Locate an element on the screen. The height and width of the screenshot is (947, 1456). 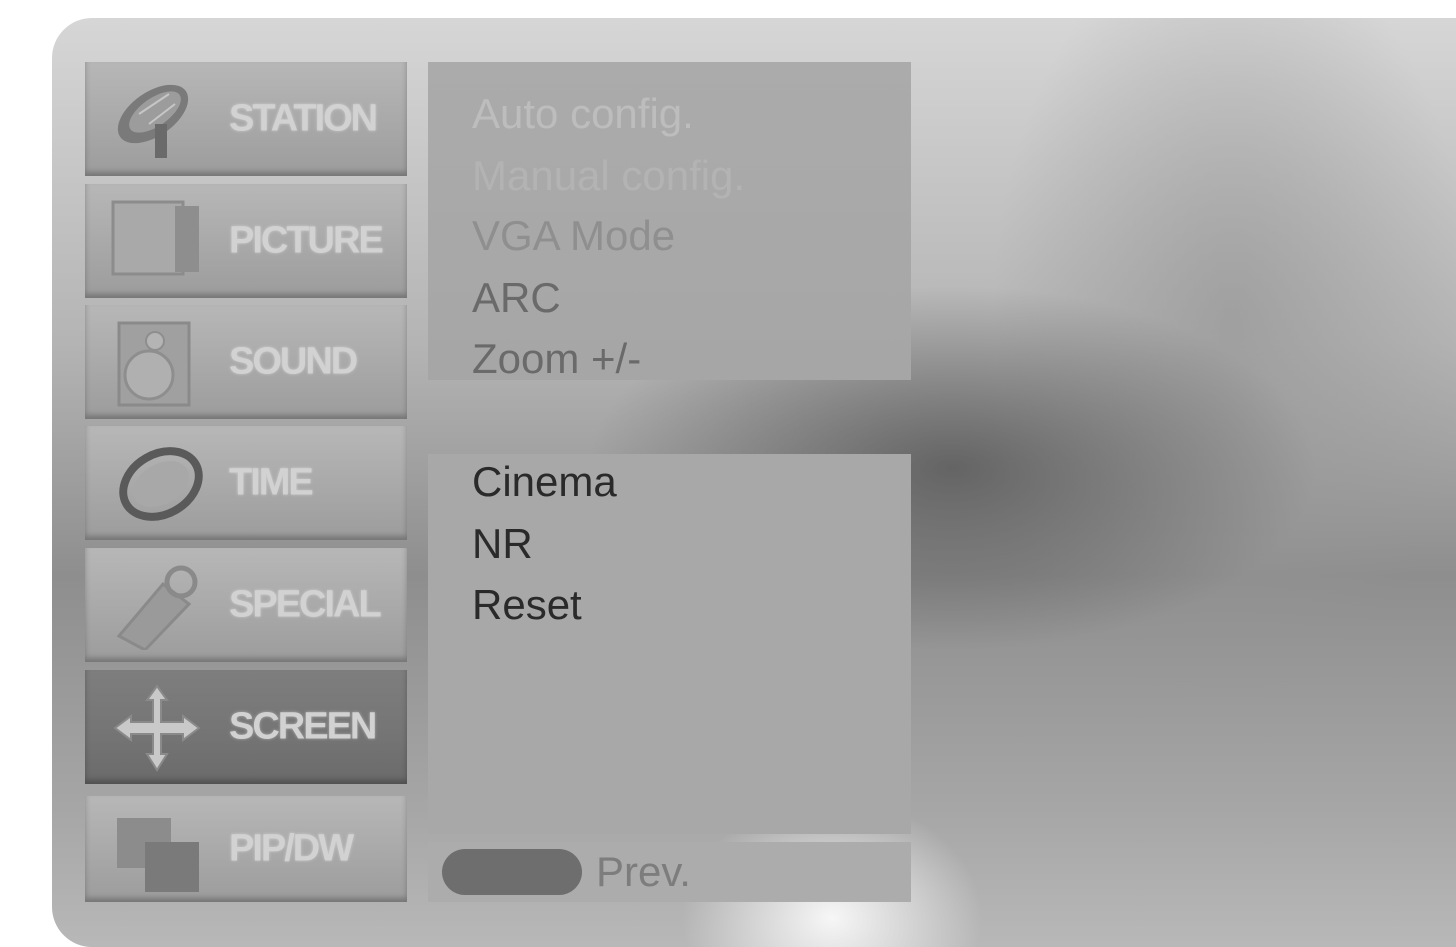
submenu-option-auto-config: Auto config. is located at coordinates (583, 114).